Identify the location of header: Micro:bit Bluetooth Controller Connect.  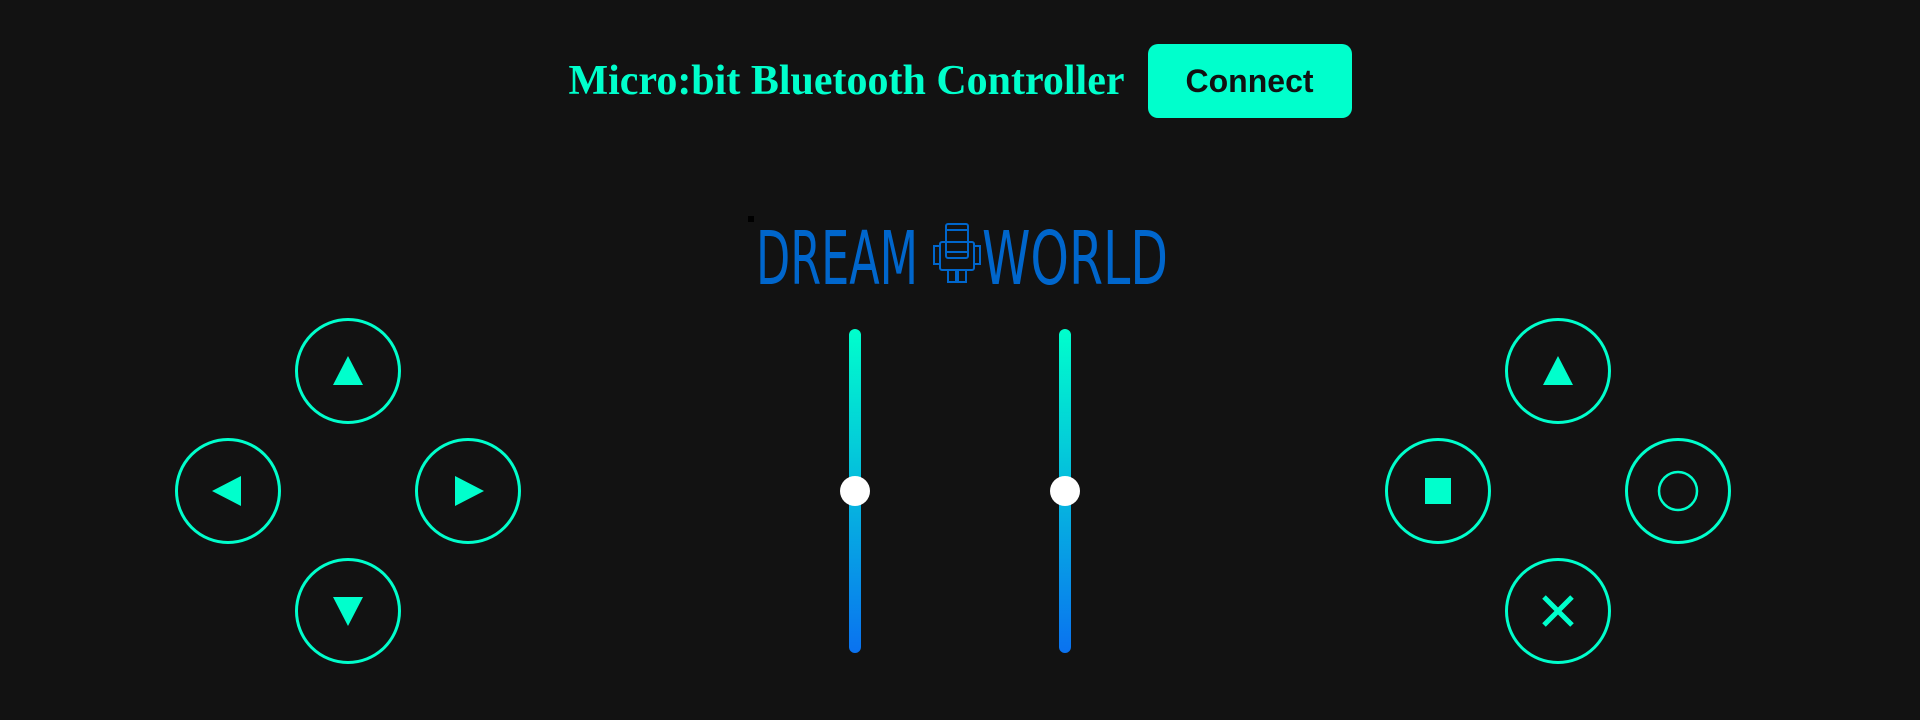
(960, 81).